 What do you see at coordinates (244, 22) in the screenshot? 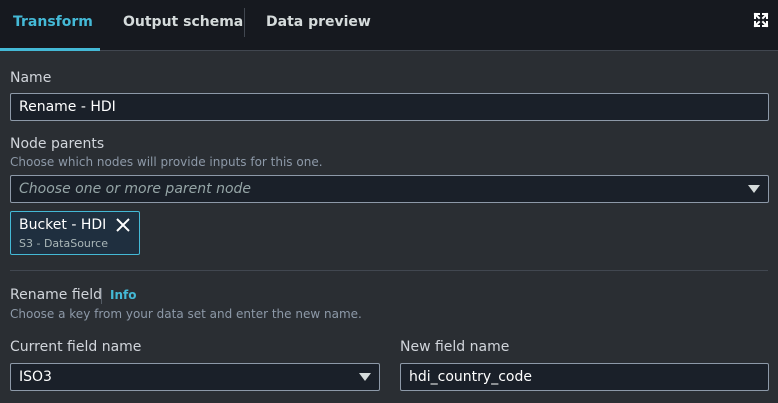
I see `tab-separator` at bounding box center [244, 22].